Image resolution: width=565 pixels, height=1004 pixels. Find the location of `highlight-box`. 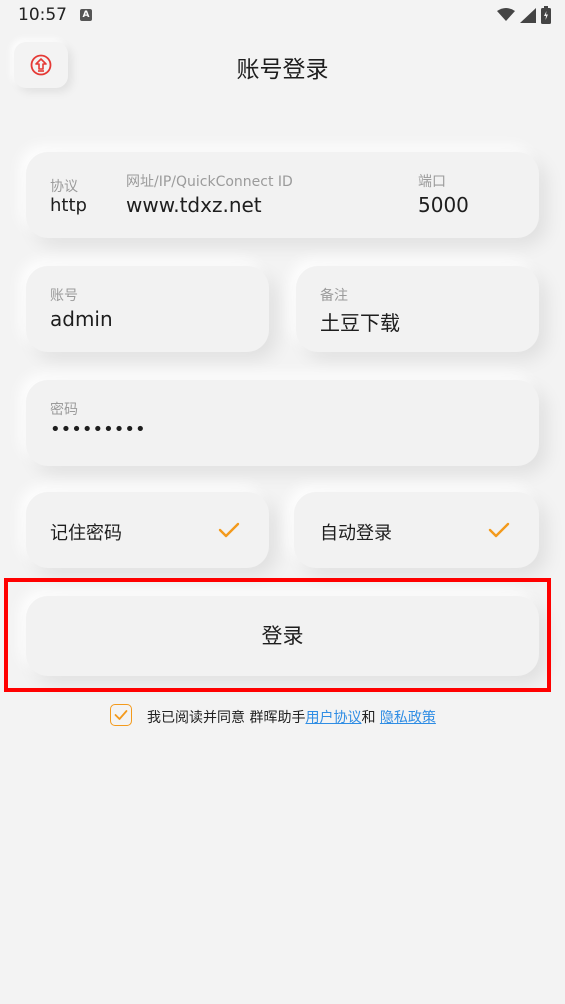

highlight-box is located at coordinates (277, 635).